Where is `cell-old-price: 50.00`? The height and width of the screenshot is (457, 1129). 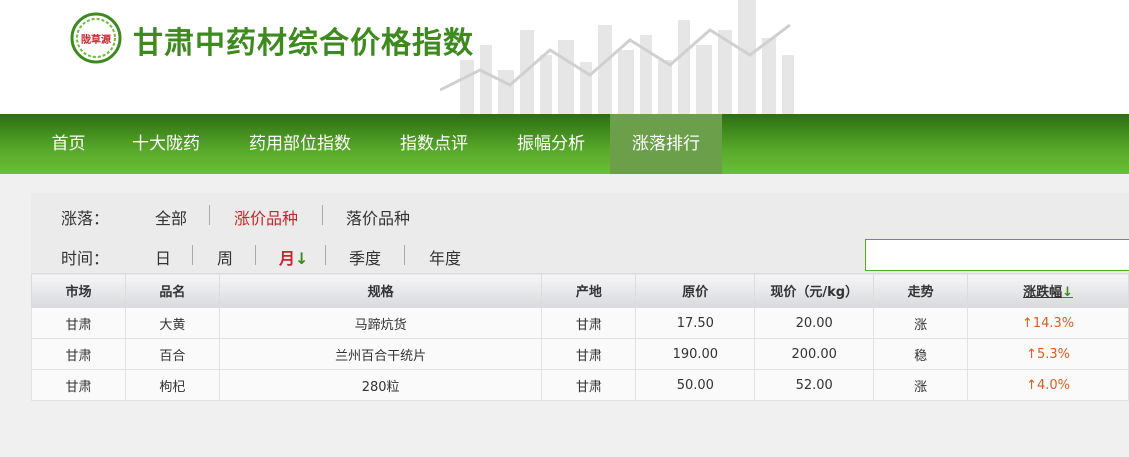 cell-old-price: 50.00 is located at coordinates (695, 385).